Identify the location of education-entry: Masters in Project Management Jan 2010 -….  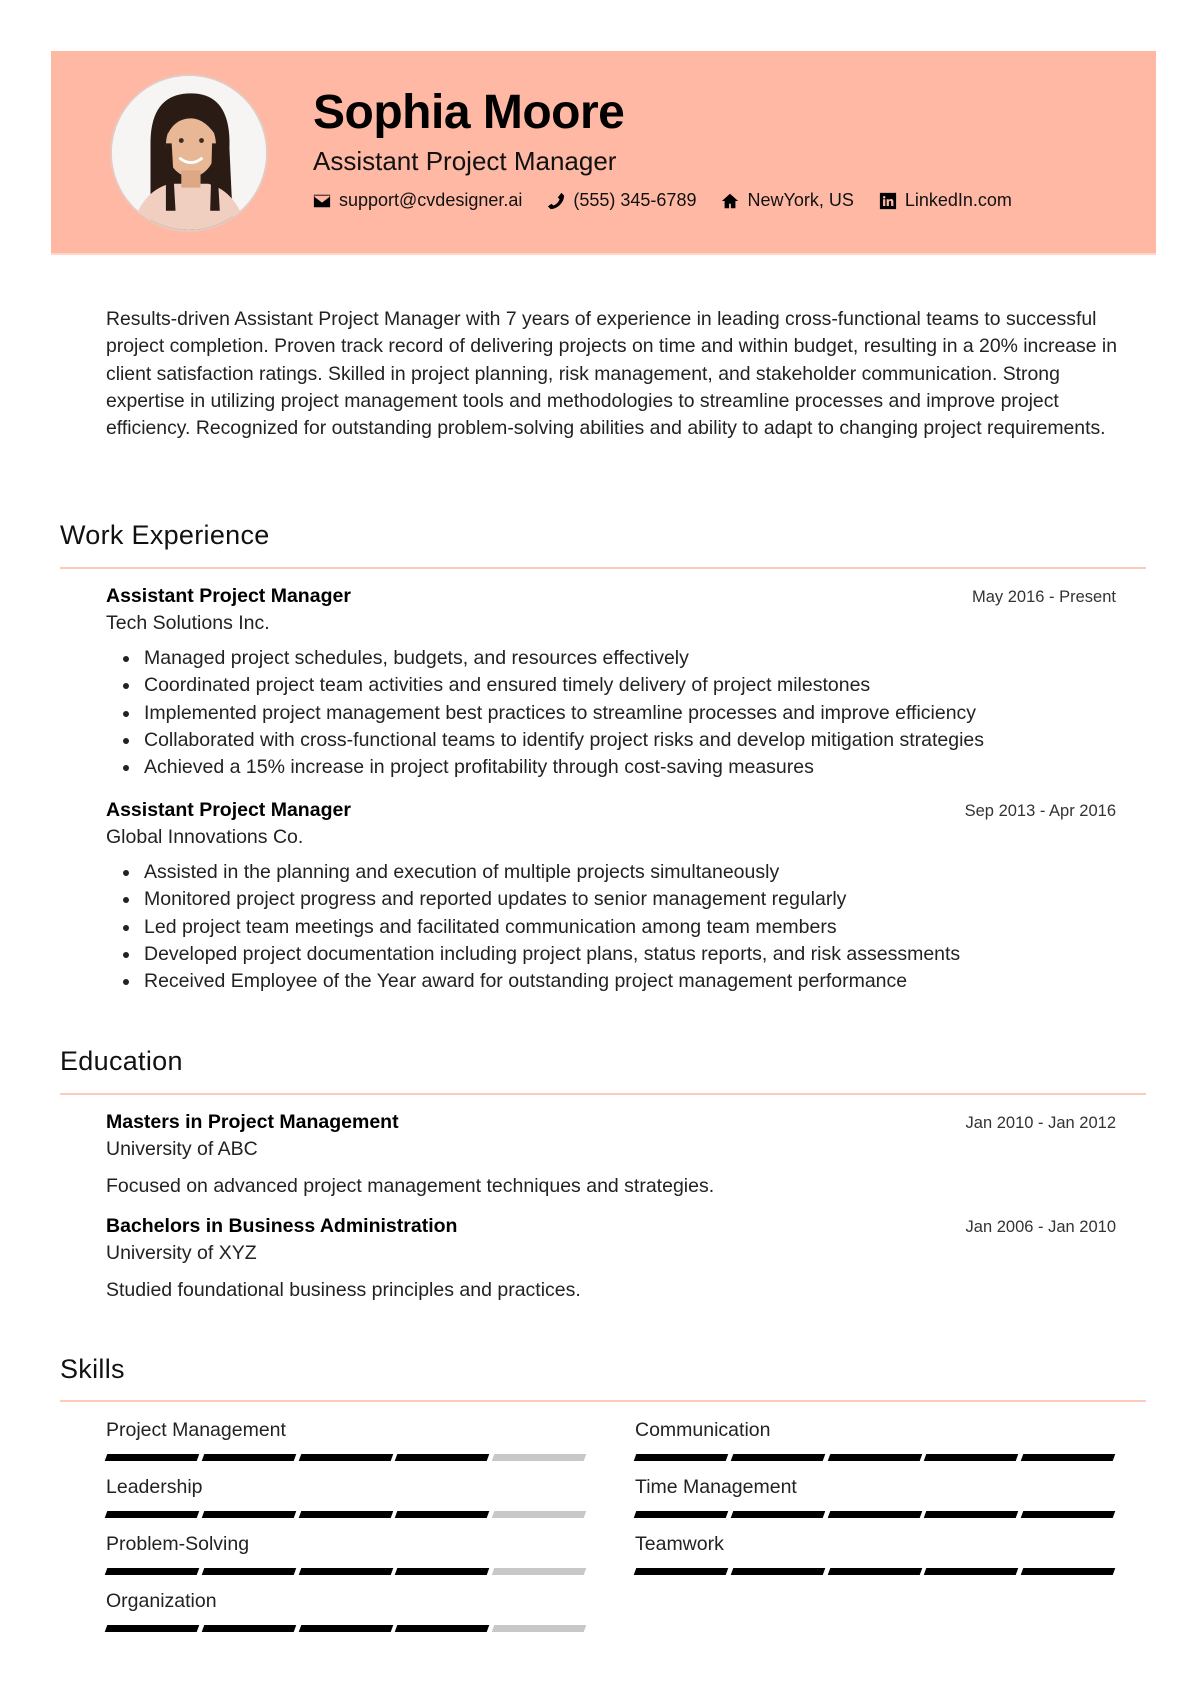
(611, 1154).